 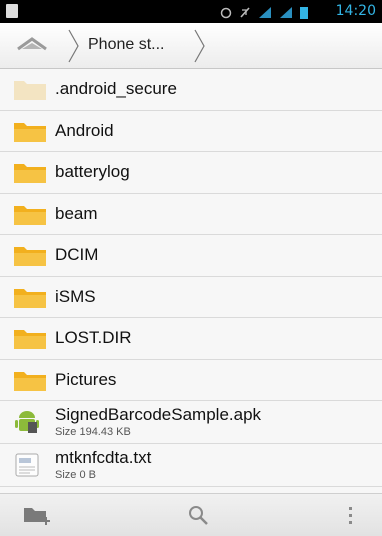 What do you see at coordinates (191, 339) in the screenshot?
I see `list-item: LOST.DIR` at bounding box center [191, 339].